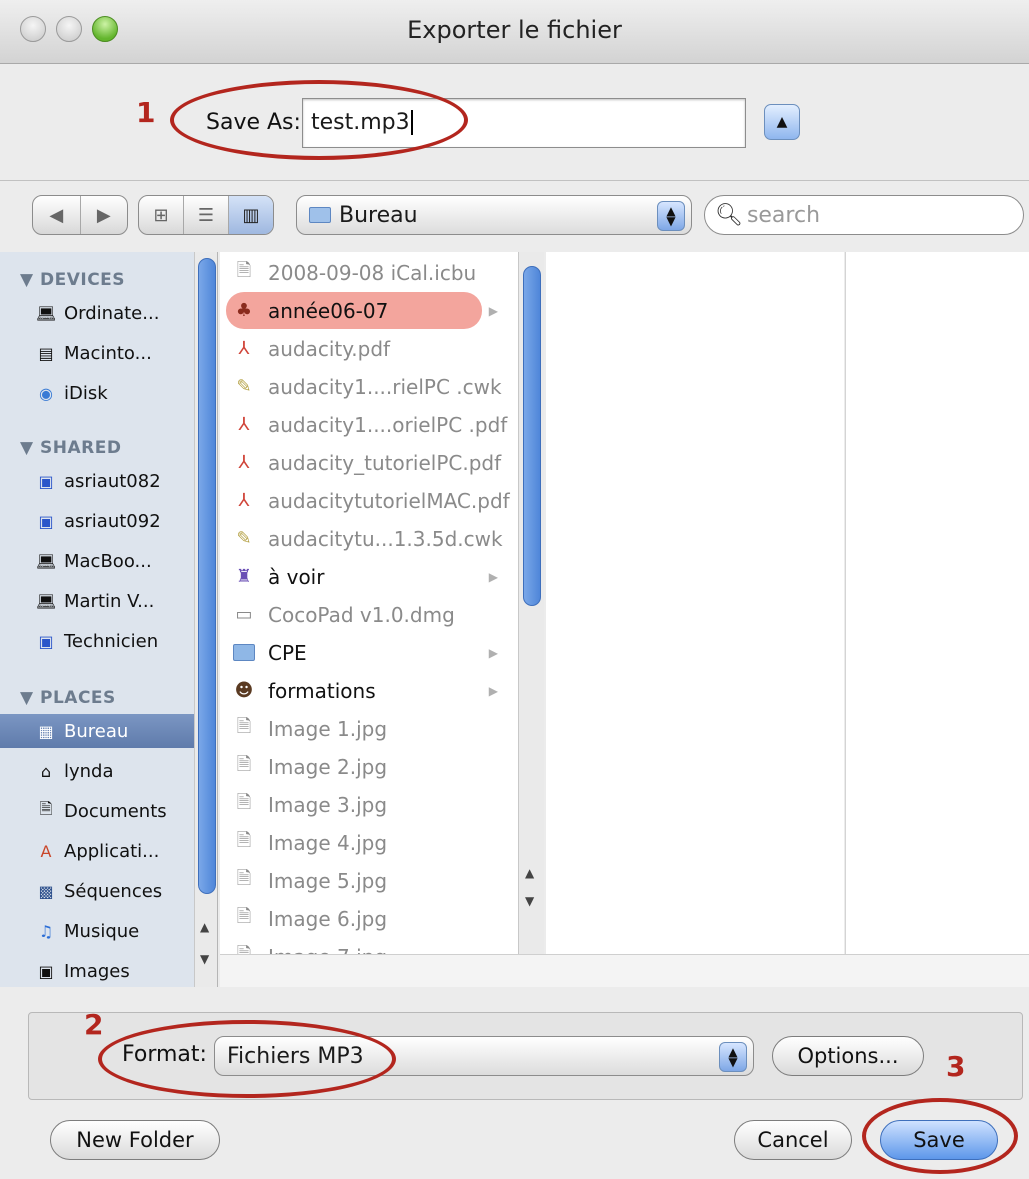 Image resolution: width=1029 pixels, height=1179 pixels. I want to click on file-column-scrollbar: ▲ ▼, so click(531, 603).